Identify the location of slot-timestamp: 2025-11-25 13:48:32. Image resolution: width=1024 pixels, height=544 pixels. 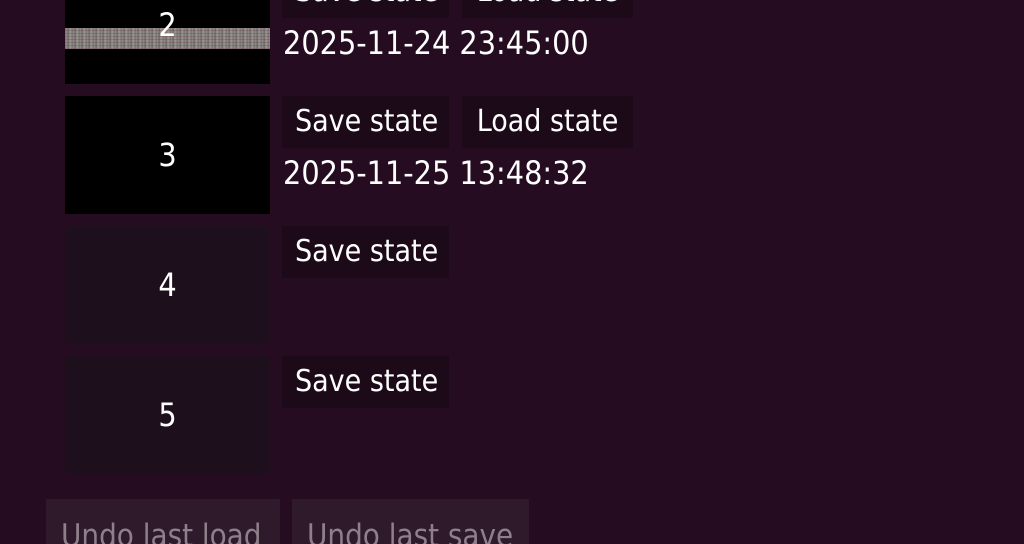
(436, 173).